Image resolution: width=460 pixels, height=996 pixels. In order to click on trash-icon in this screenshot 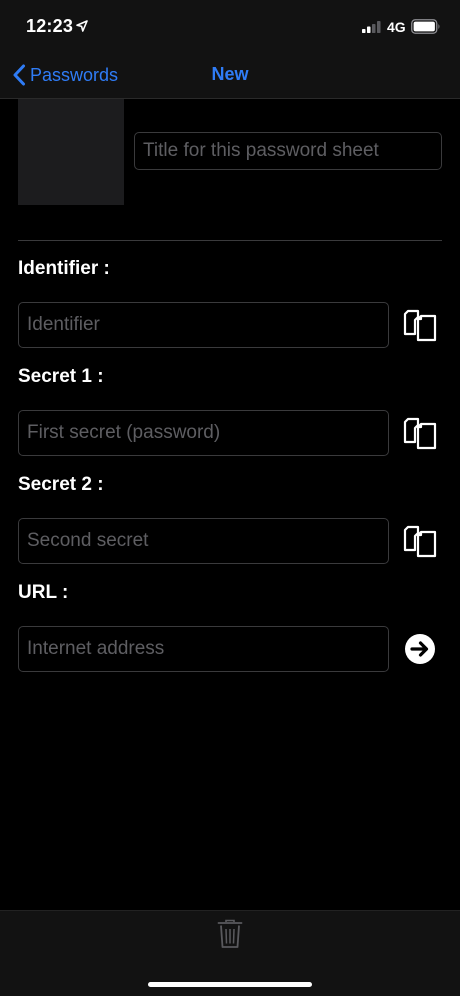, I will do `click(230, 933)`.